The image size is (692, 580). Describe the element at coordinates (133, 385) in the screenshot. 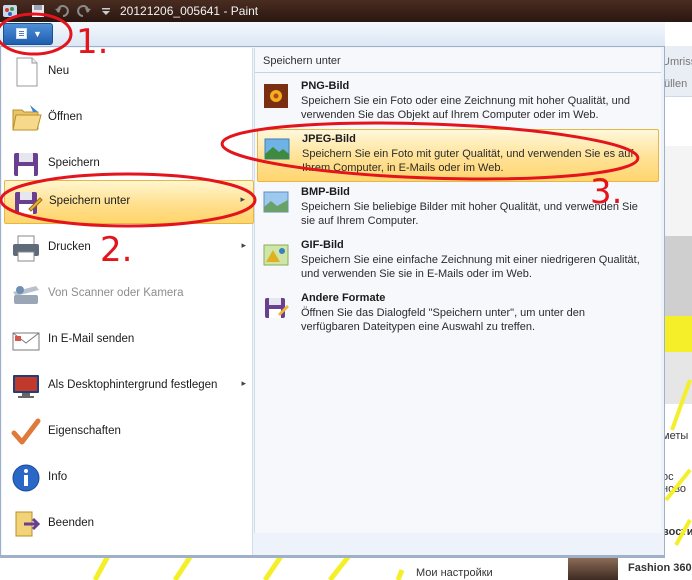

I see `menu-item-label: Als Desktophintergrund festlegen` at that location.